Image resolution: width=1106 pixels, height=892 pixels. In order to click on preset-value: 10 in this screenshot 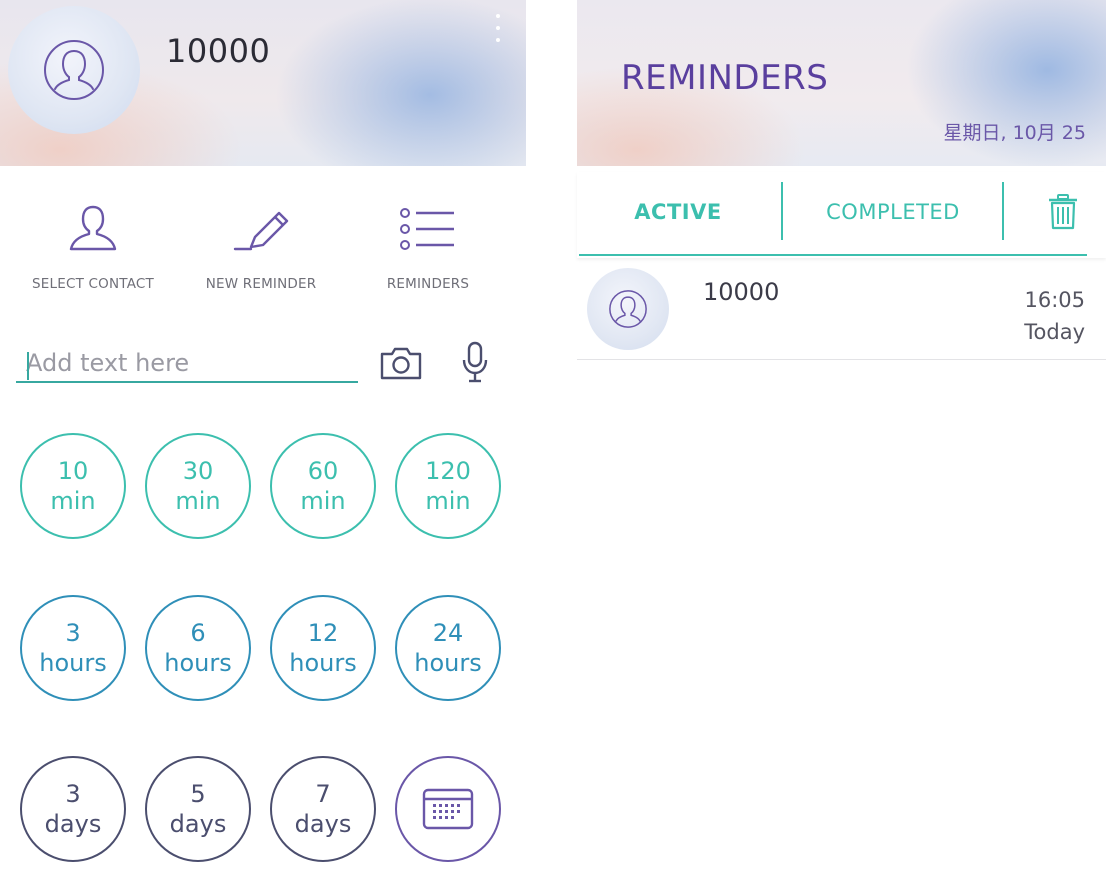, I will do `click(73, 471)`.